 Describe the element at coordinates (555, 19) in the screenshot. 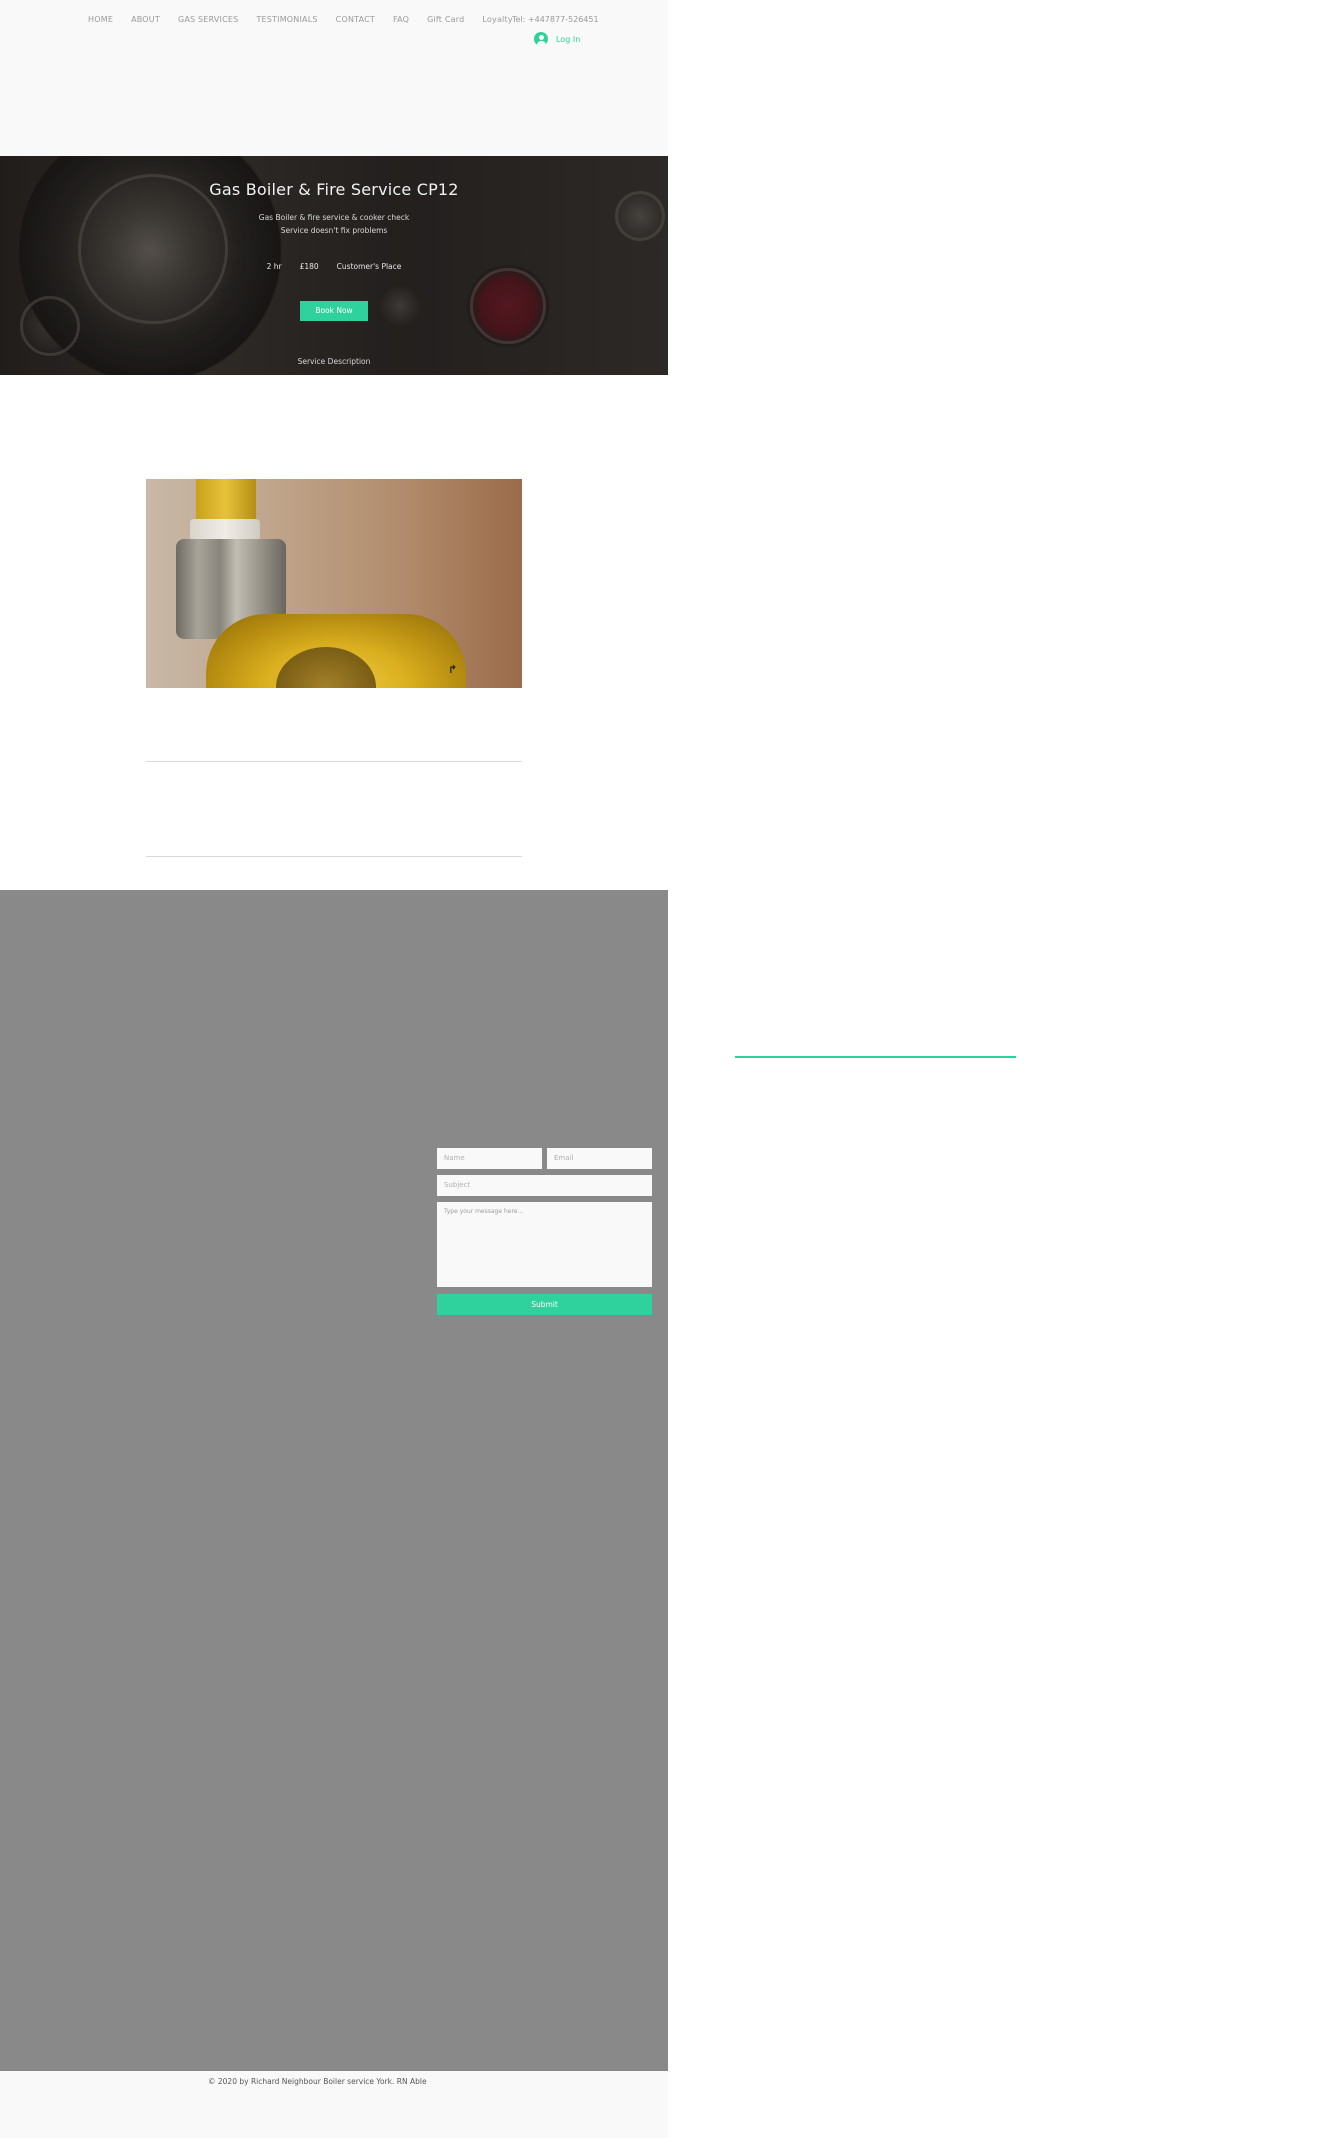

I see `phone-number: Tel: +447877-526451` at that location.